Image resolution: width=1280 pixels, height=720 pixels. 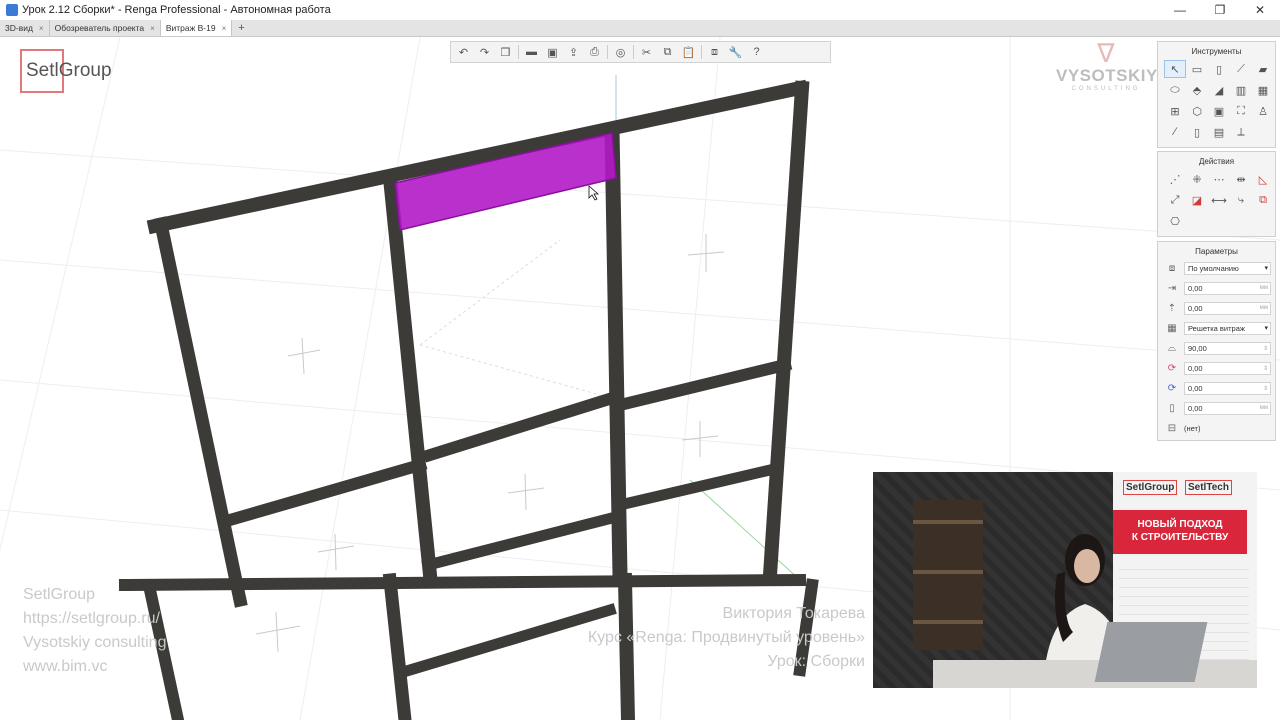 I want to click on param-mark: ⊟ (нет), so click(x=1216, y=428).